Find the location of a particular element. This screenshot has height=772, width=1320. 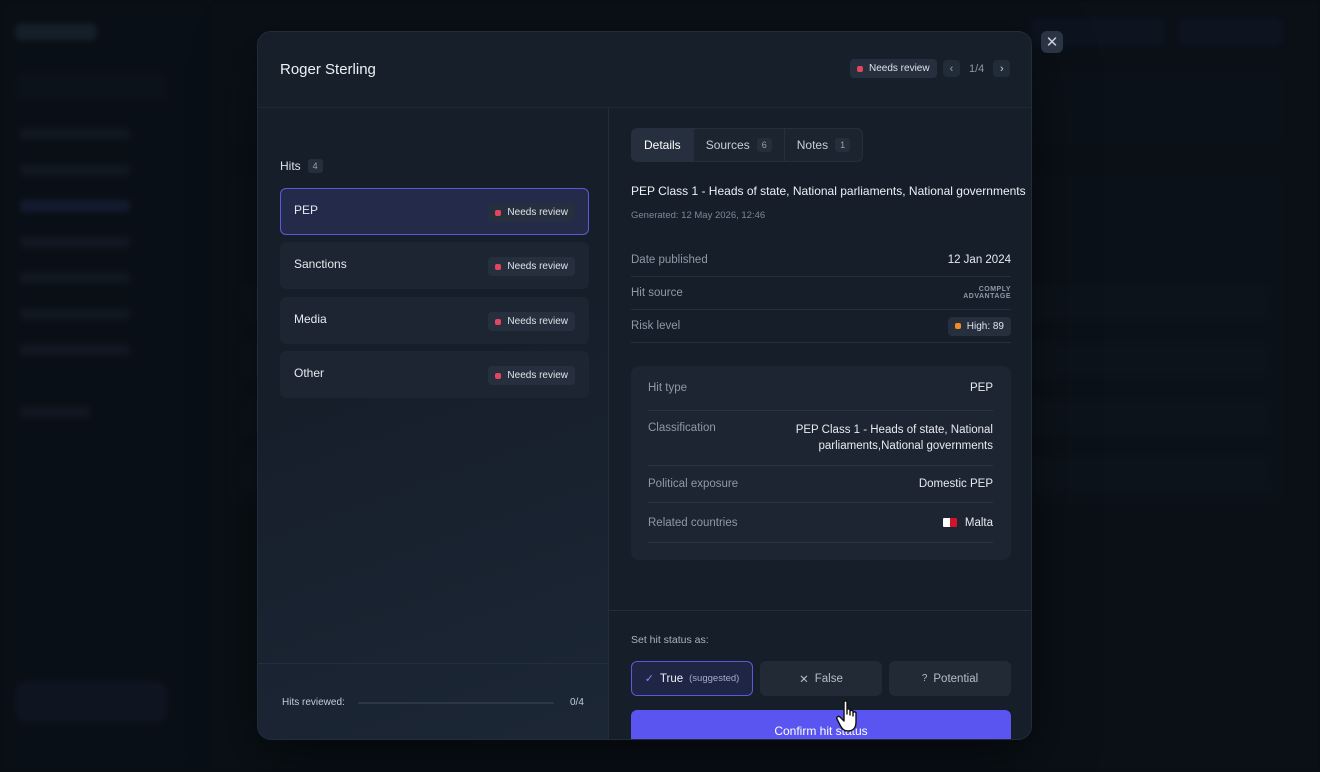

pager-text: 1/4 is located at coordinates (977, 68).